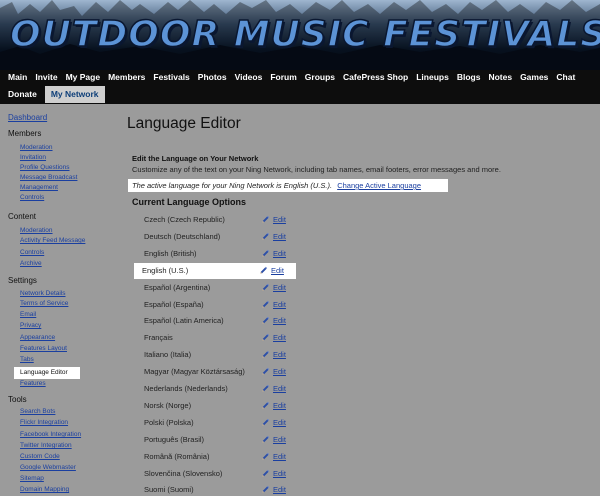  I want to click on sidebar-link-terms-of-service: Terms of Service, so click(44, 303).